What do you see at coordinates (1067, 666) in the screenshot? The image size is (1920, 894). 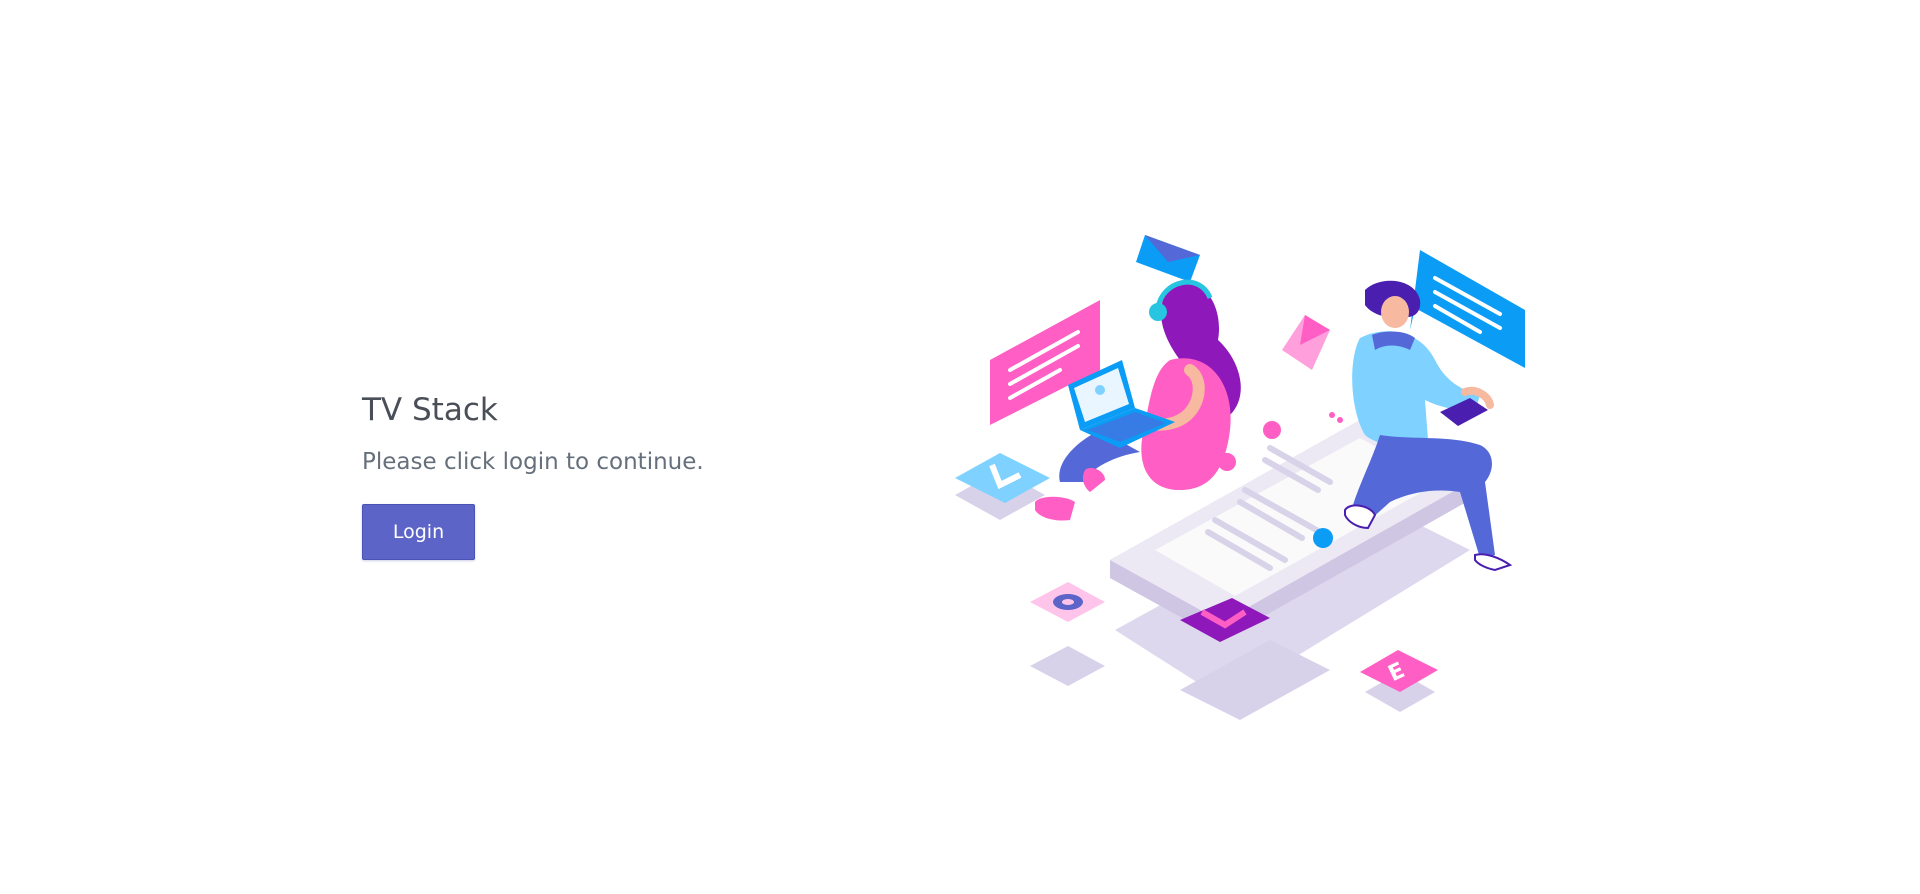 I see `tile-blank-icon` at bounding box center [1067, 666].